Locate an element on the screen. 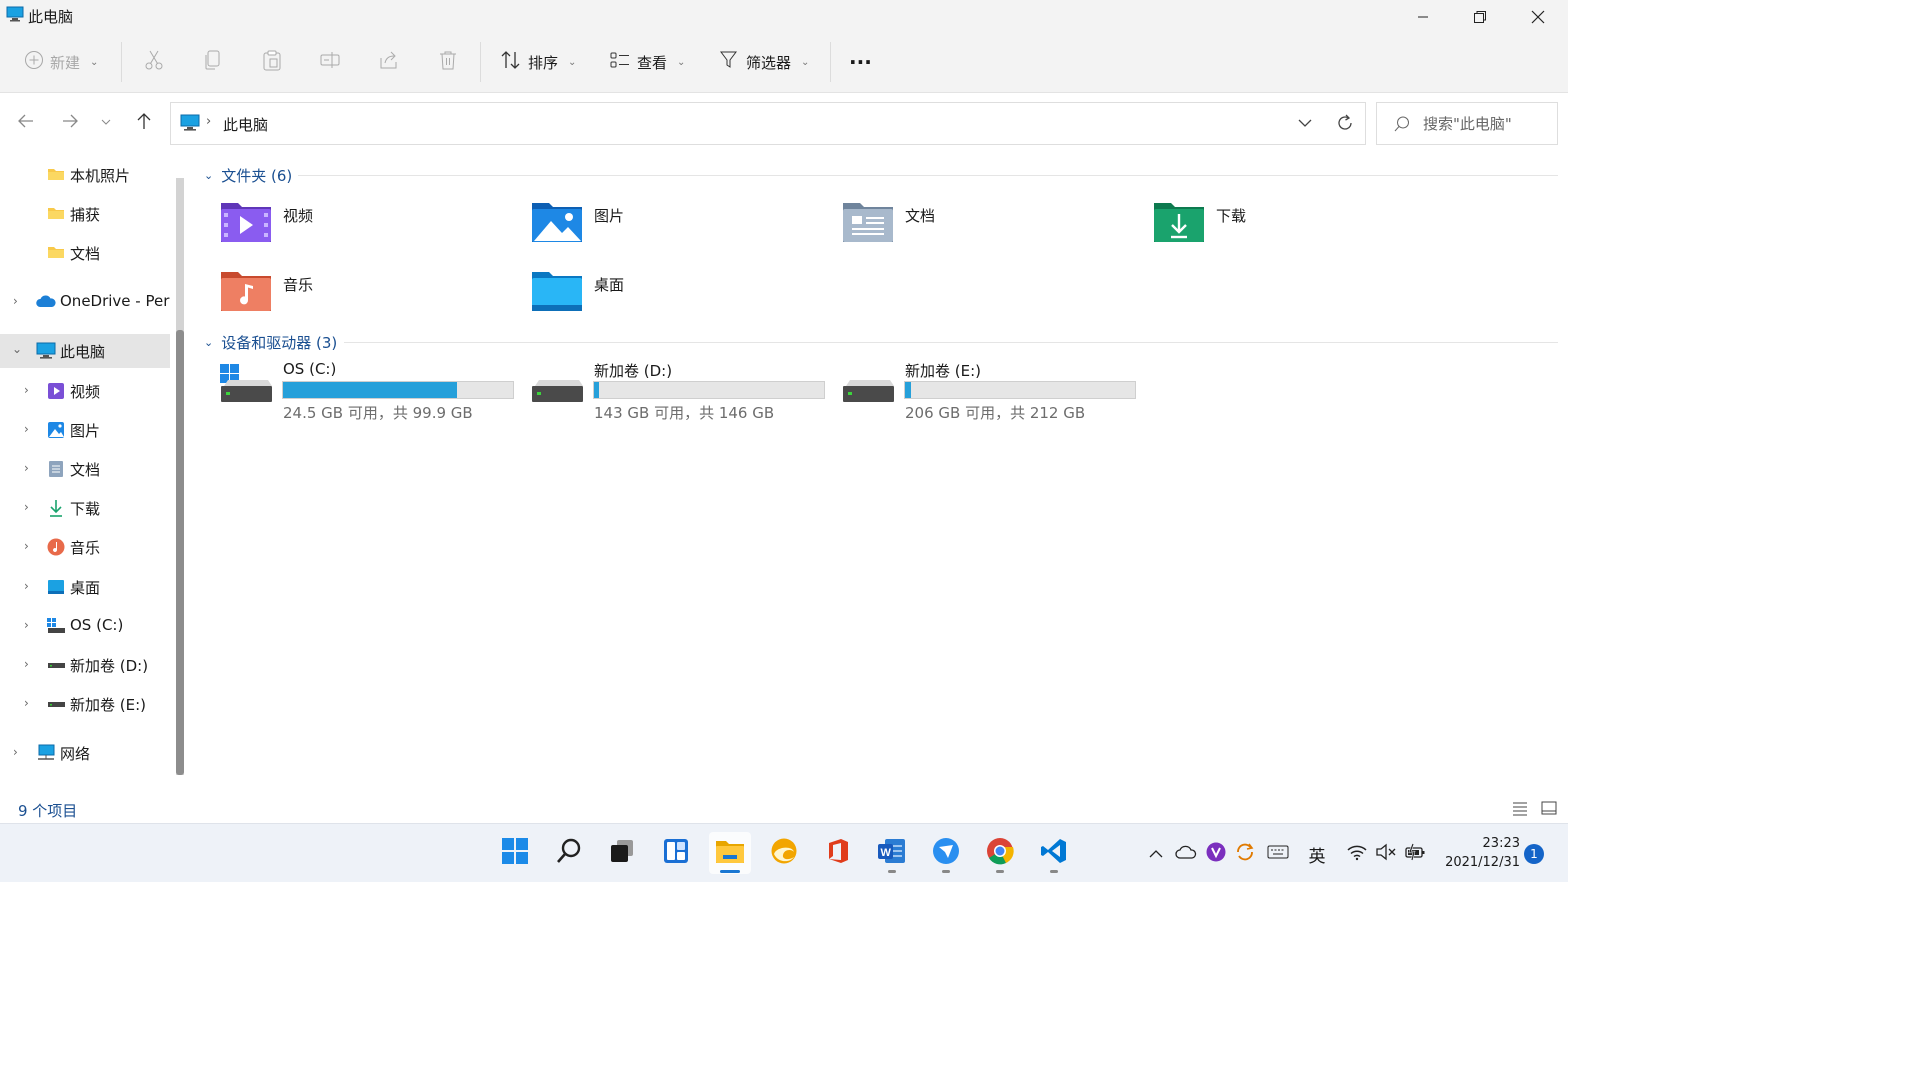  sidebar-item-downloads: › 下载 is located at coordinates (85, 508).